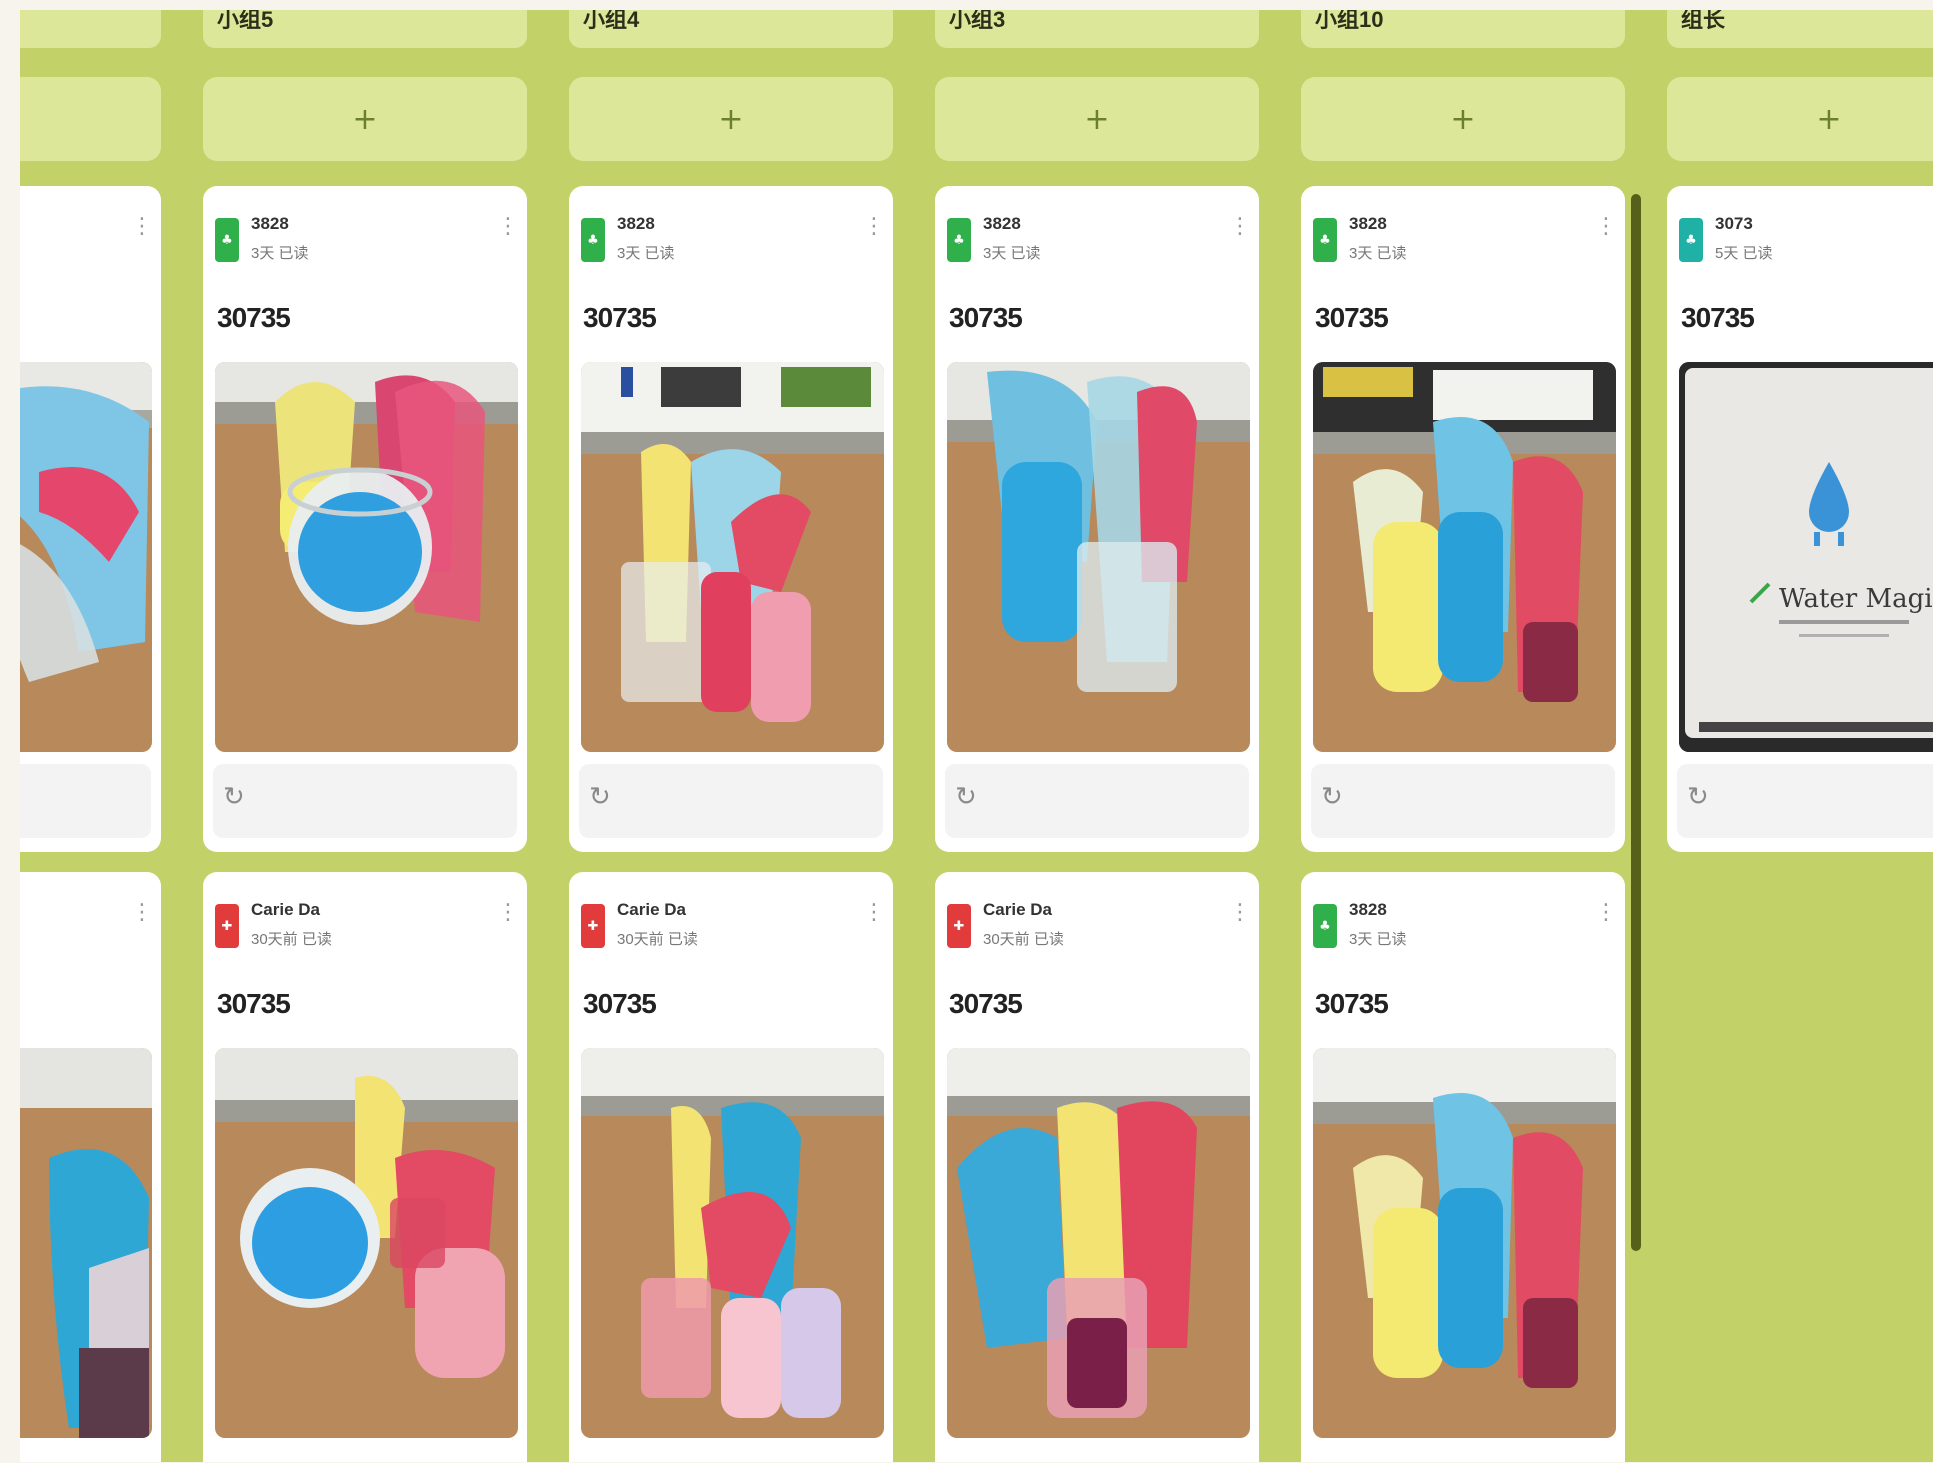 This screenshot has height=1463, width=1933. What do you see at coordinates (1806, 557) in the screenshot?
I see `post-photo: Water Magic` at bounding box center [1806, 557].